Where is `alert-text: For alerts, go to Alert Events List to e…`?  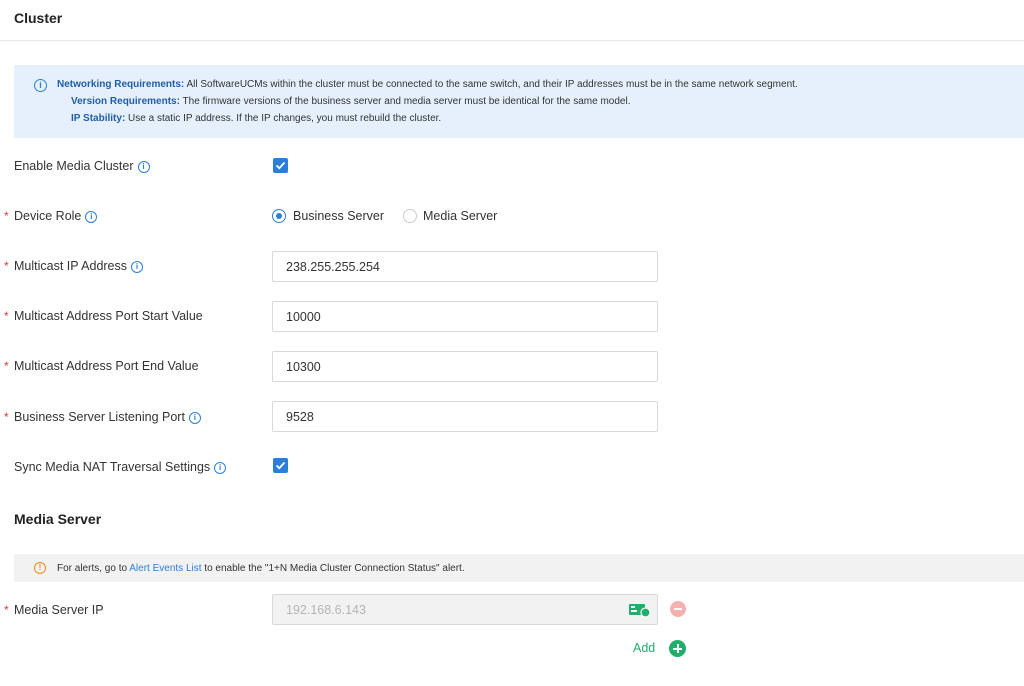
alert-text: For alerts, go to Alert Events List to e… is located at coordinates (261, 568).